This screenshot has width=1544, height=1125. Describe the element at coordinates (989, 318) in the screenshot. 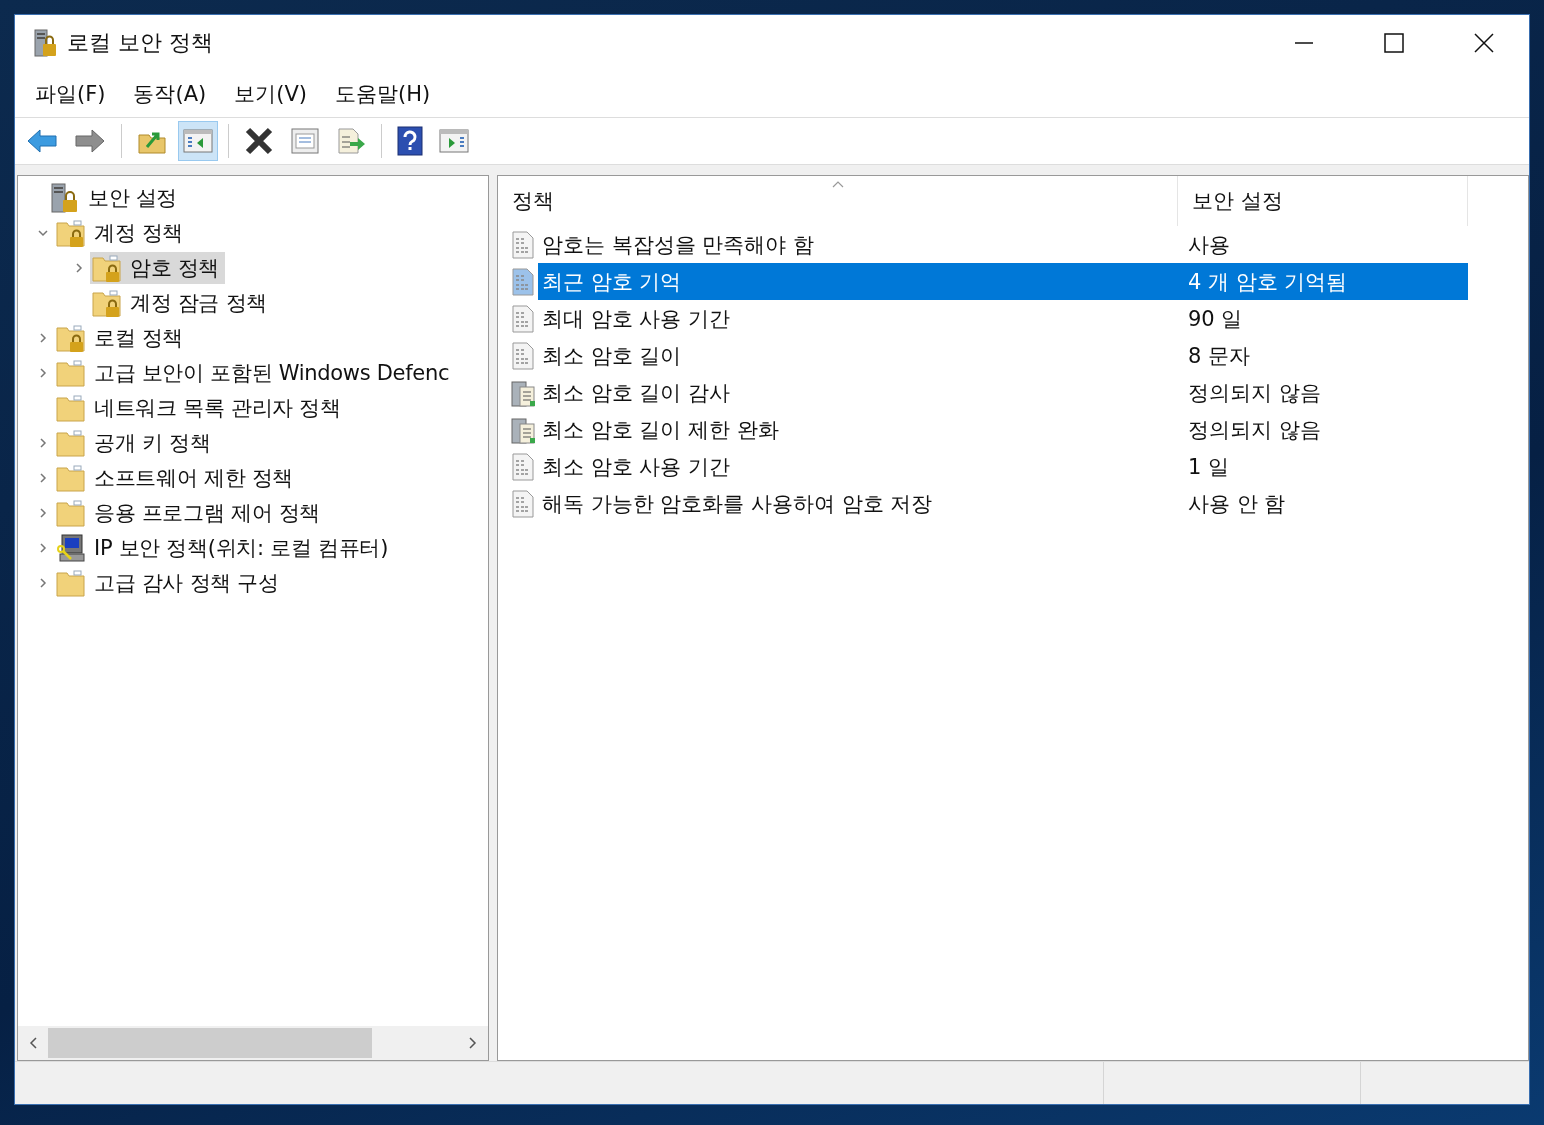

I see `policy-row: 최대 암호 사용 기간 90 일` at that location.